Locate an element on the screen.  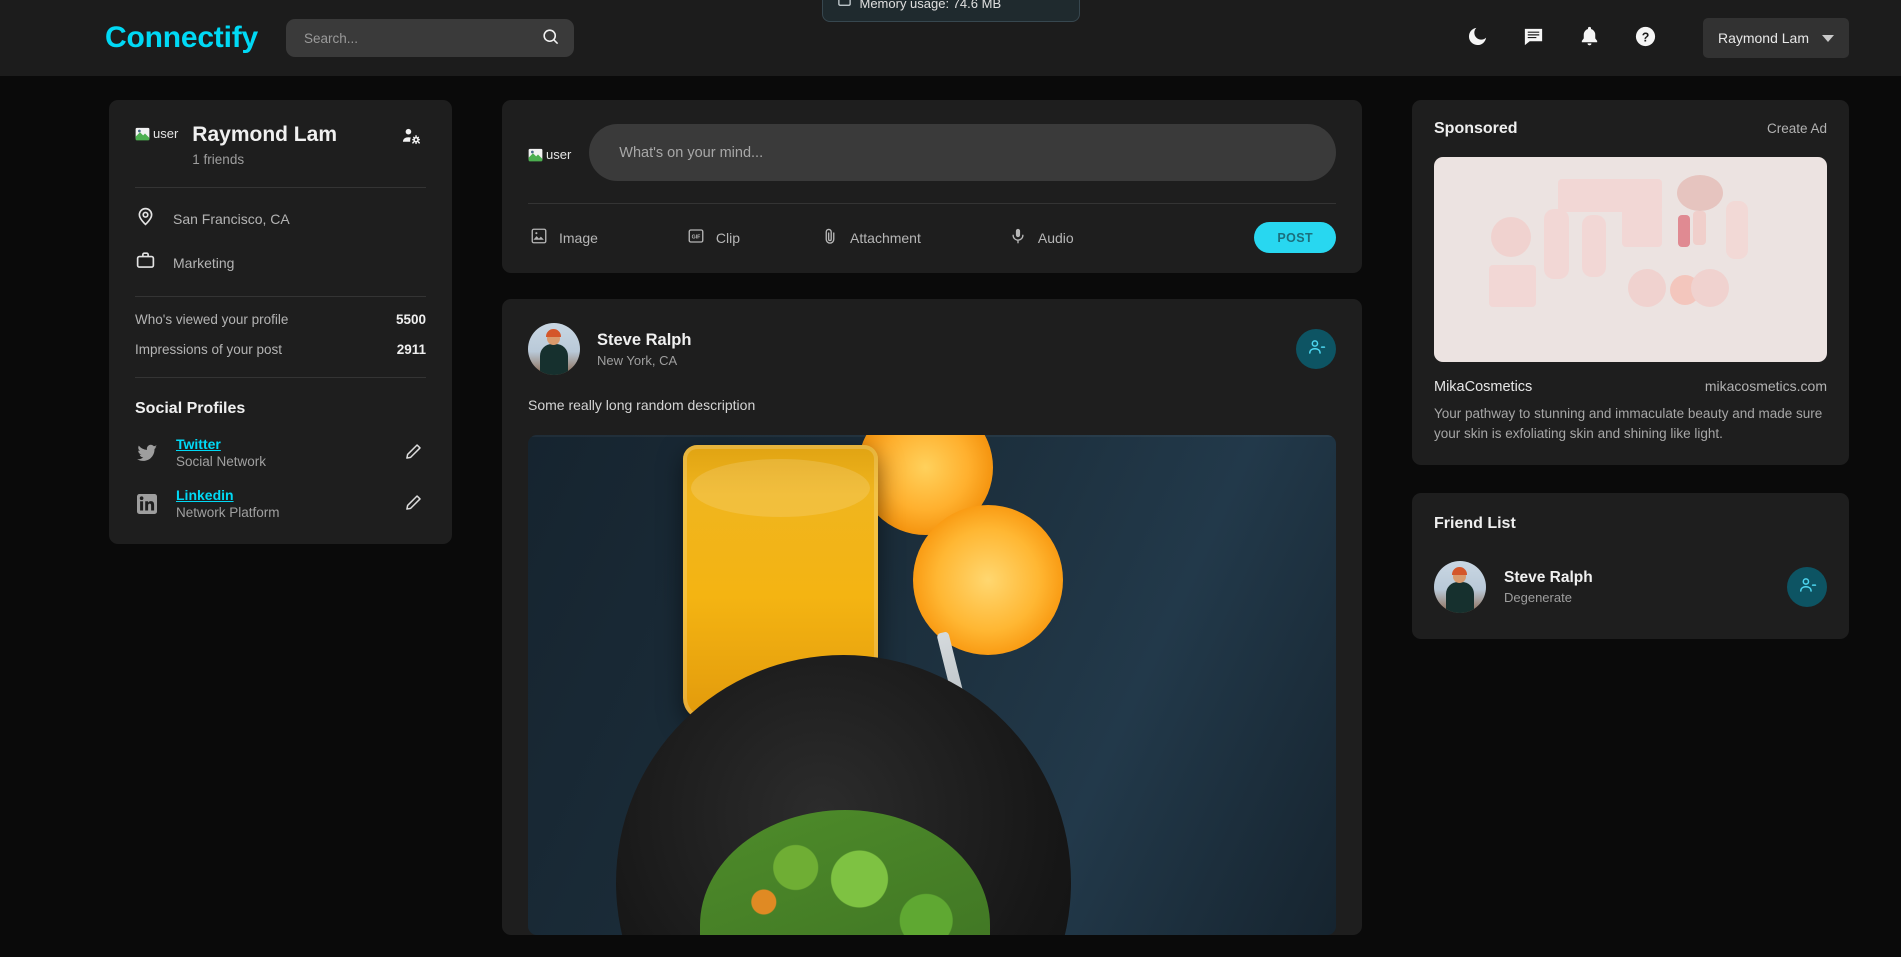
edit-linkedin-button is located at coordinates (413, 504).